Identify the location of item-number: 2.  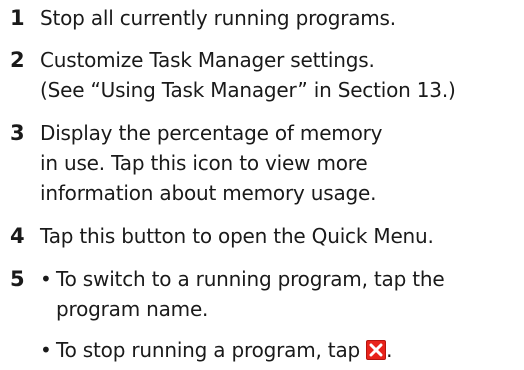
(17, 60).